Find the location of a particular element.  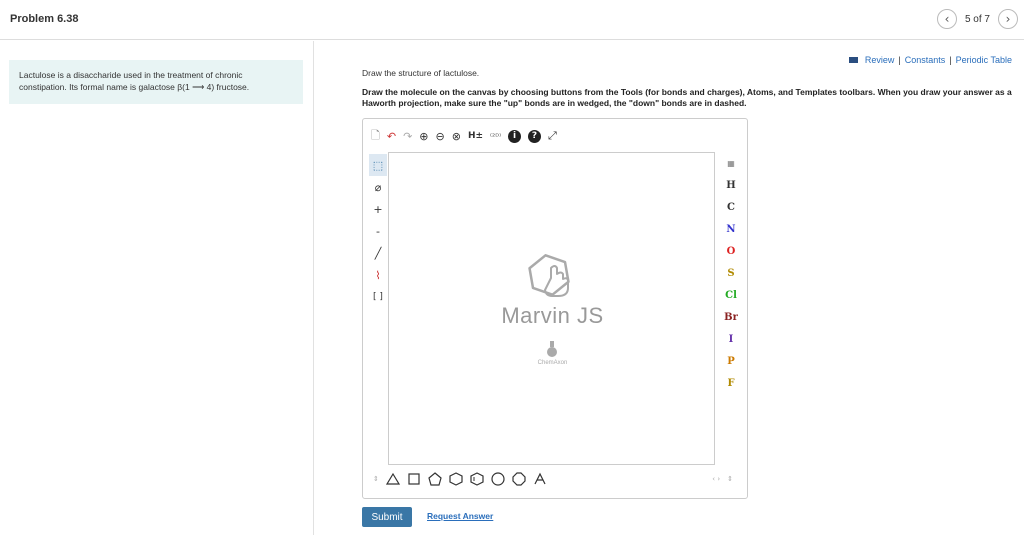

question-prompt: Draw the structure of lactulose. is located at coordinates (421, 73).